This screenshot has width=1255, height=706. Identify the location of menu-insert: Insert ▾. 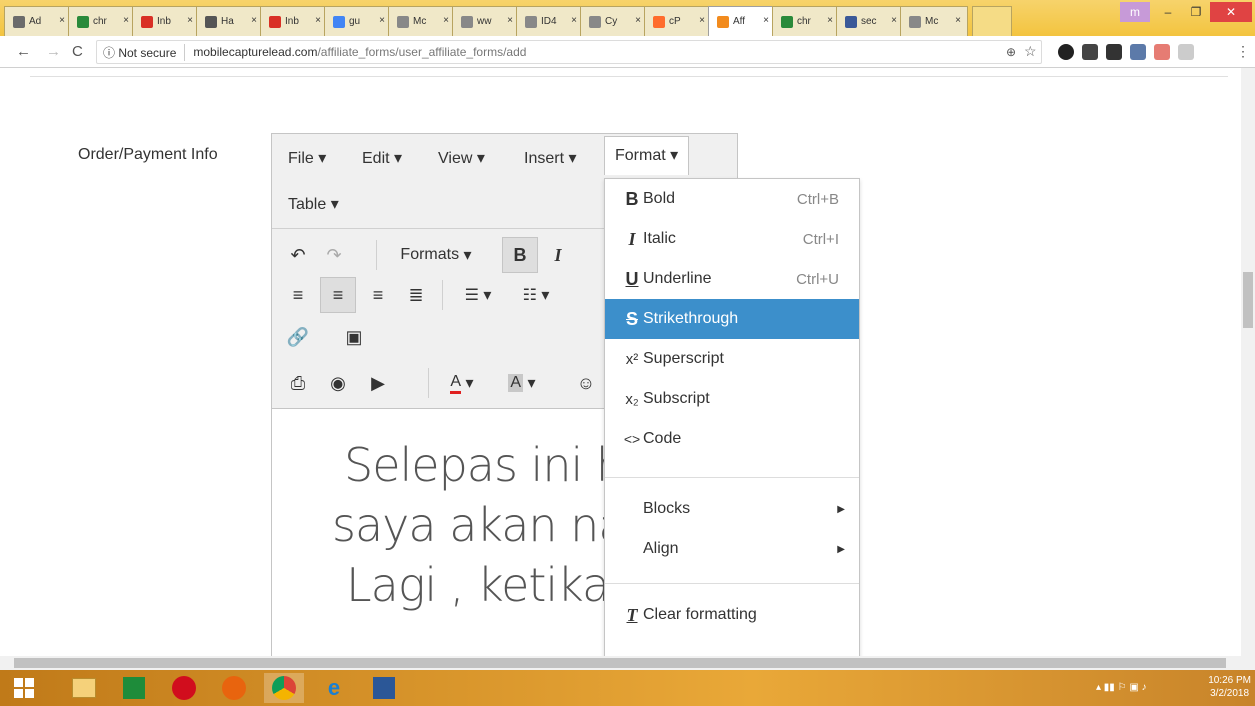
(550, 158).